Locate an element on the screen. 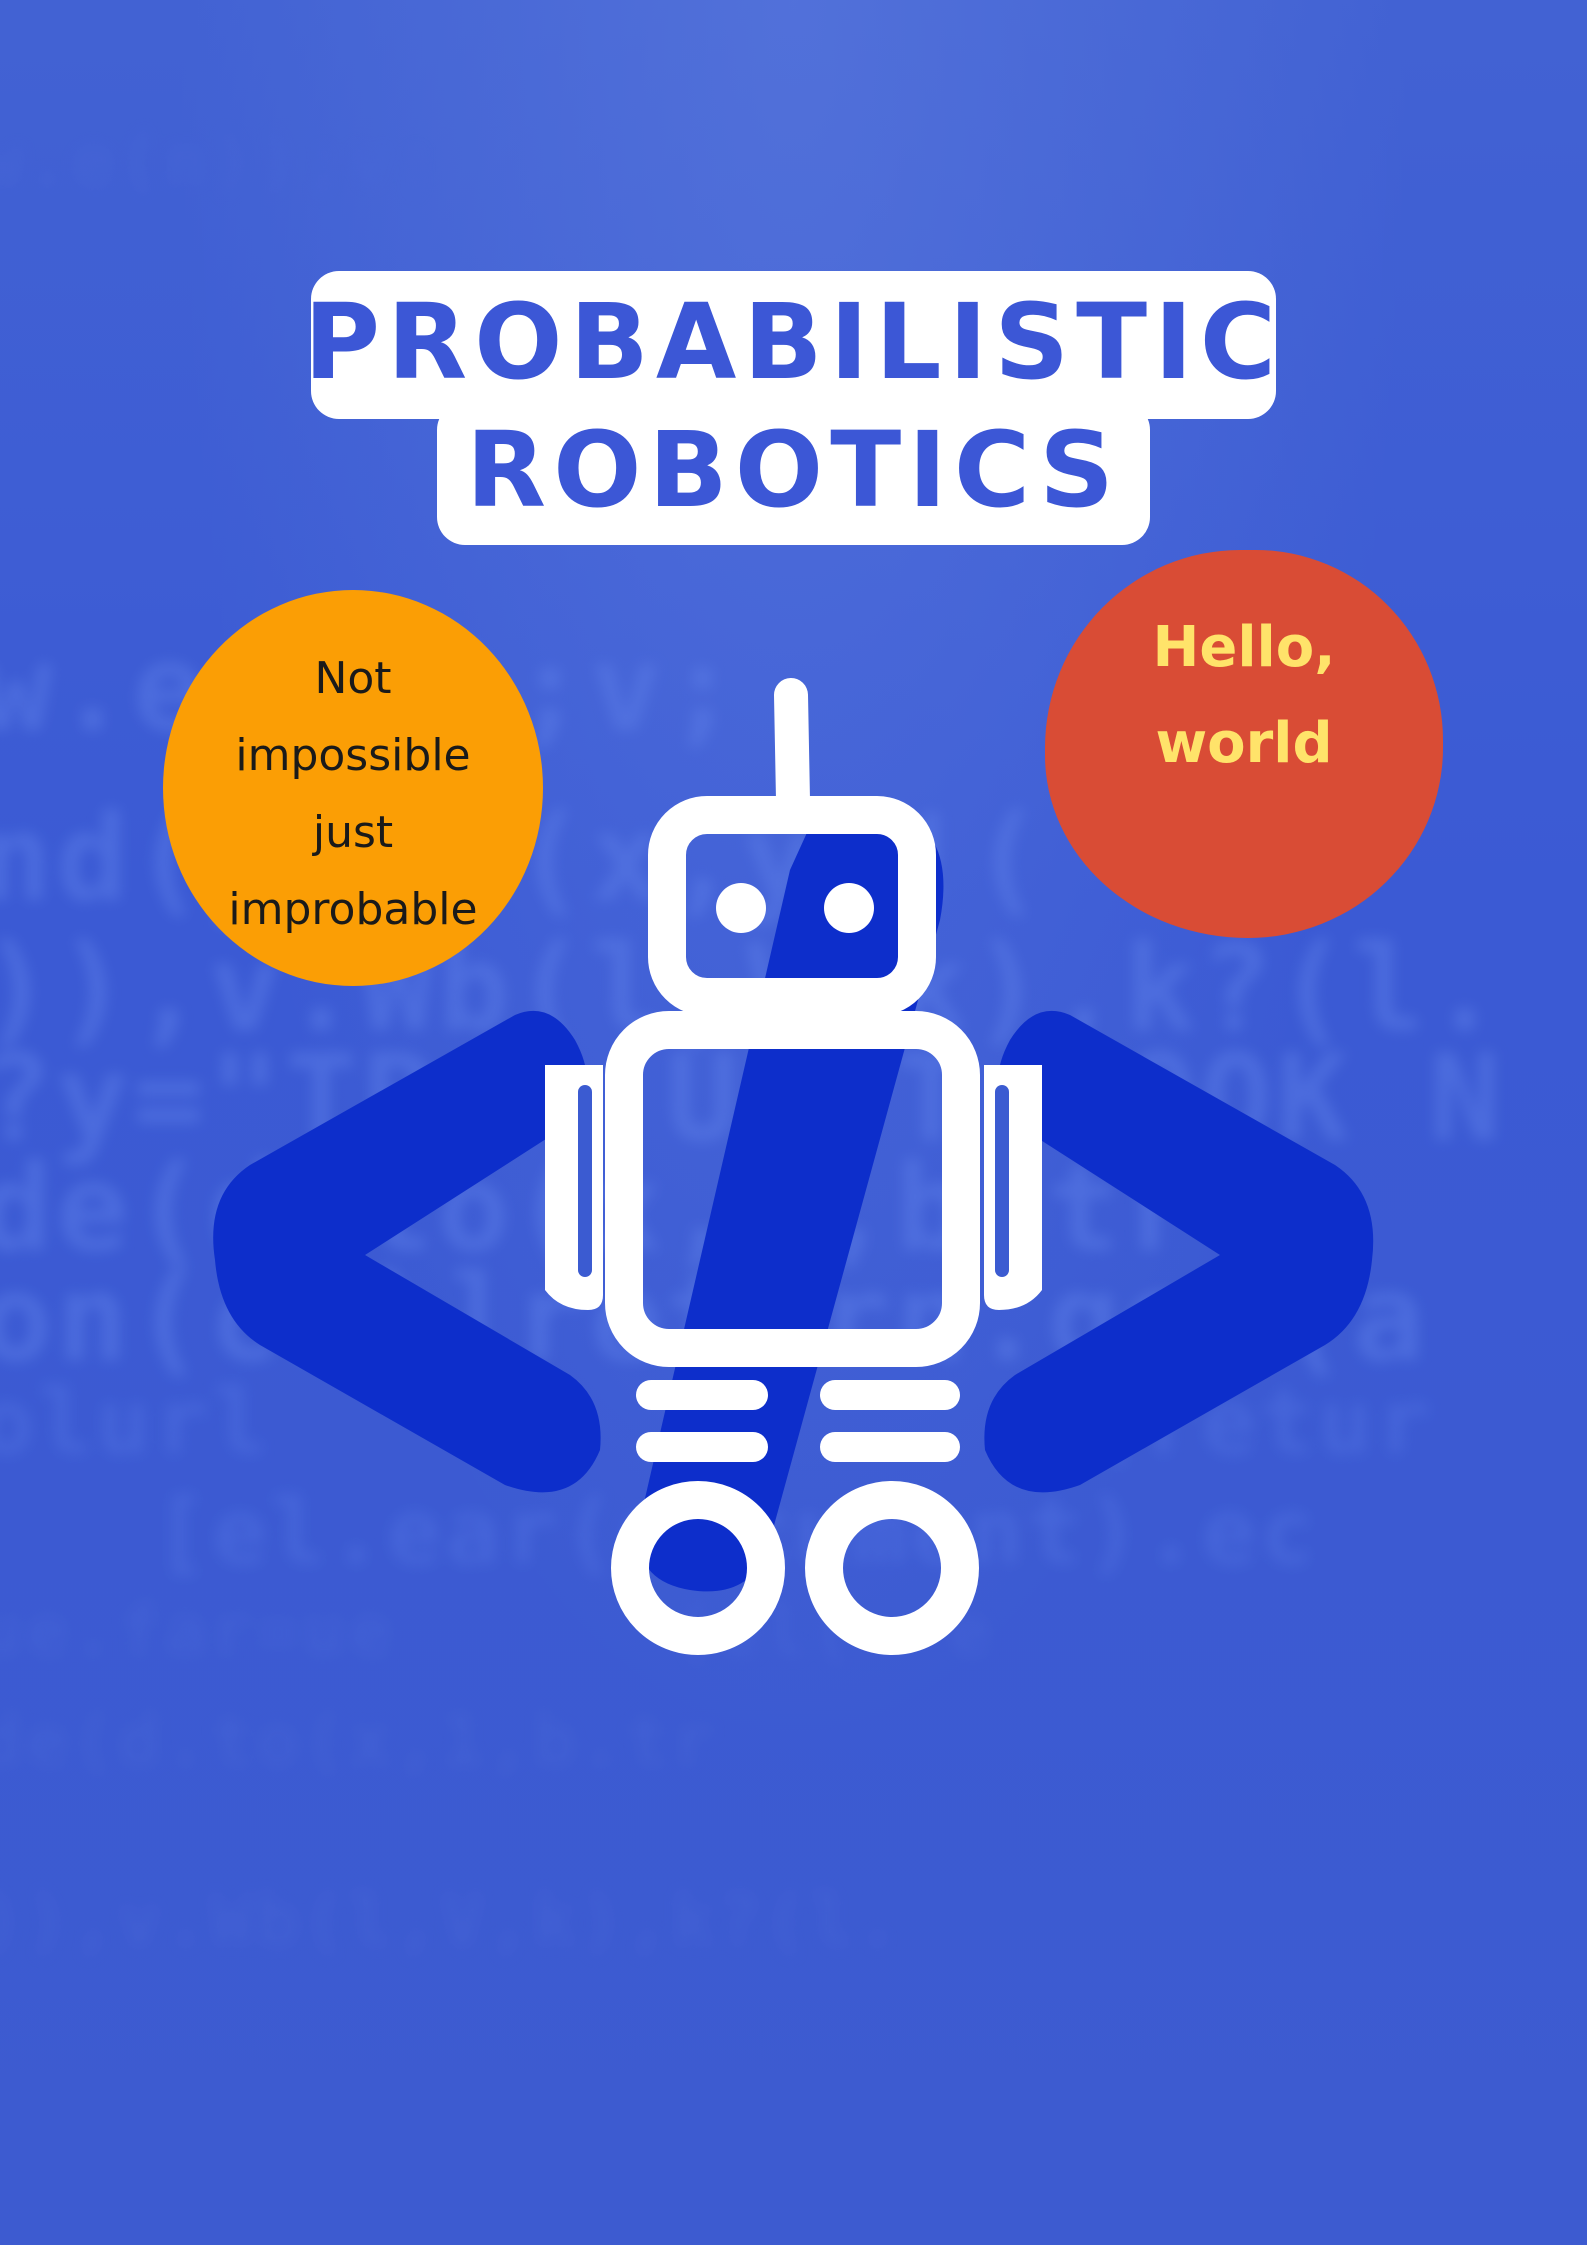 The width and height of the screenshot is (1587, 2245). robot-wheel-icon is located at coordinates (892, 1568).